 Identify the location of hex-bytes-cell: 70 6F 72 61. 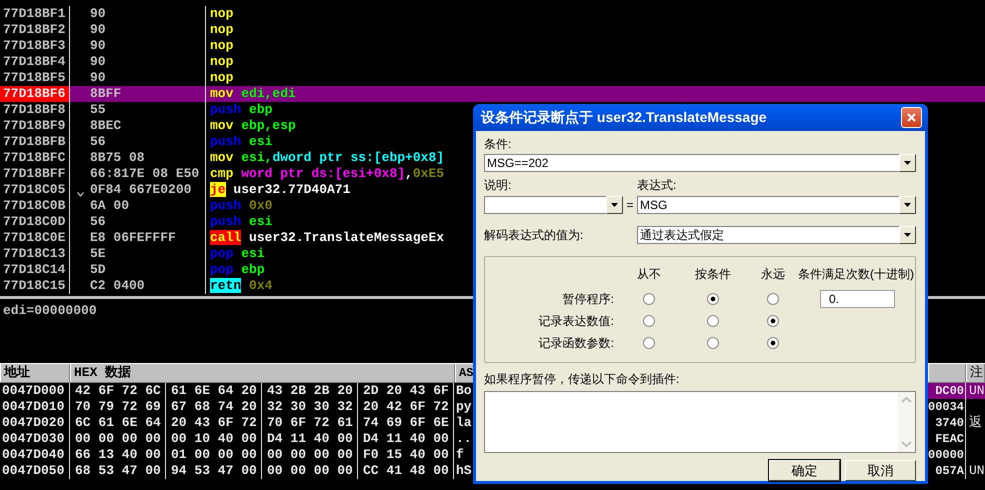
(310, 423).